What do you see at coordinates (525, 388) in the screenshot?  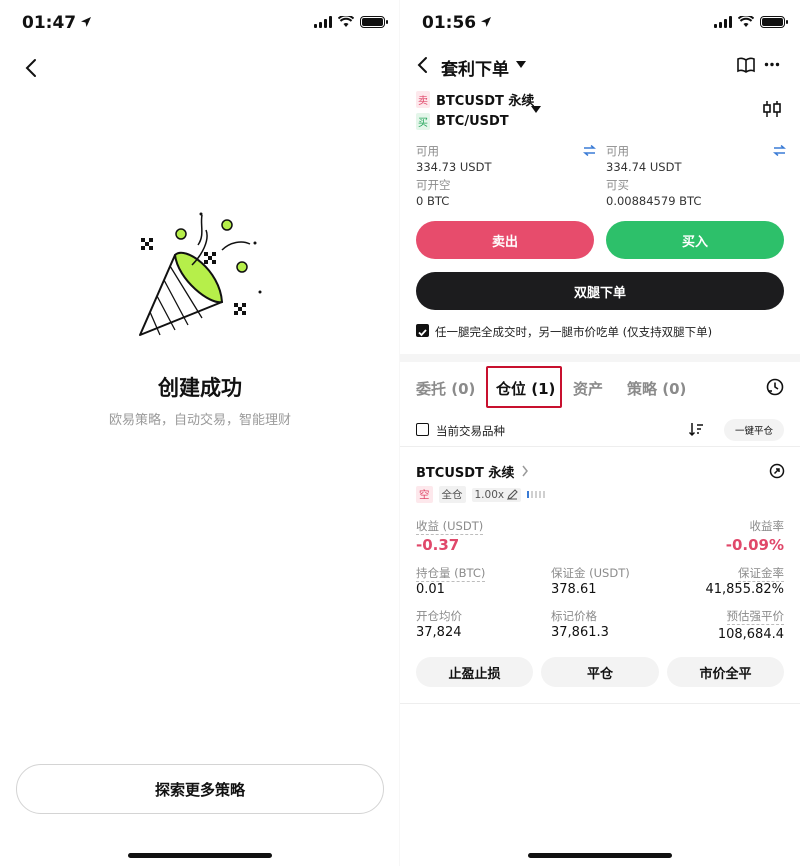 I see `tab-positions: 仓位 (1)` at bounding box center [525, 388].